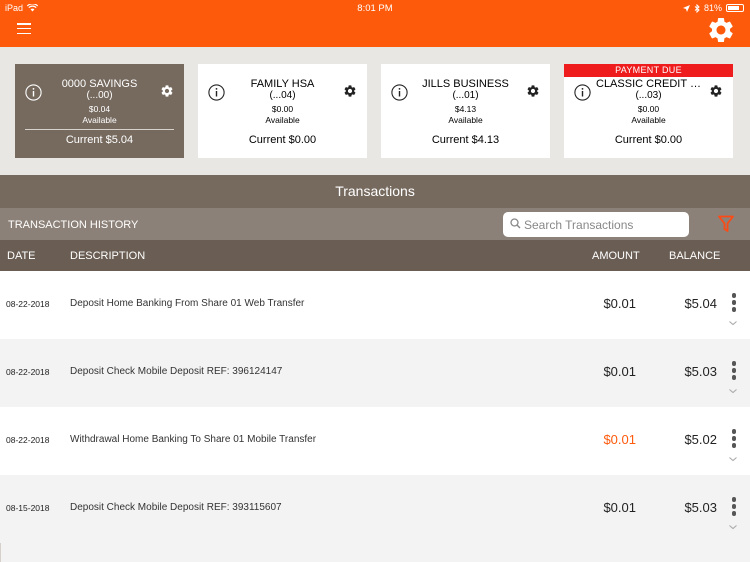 This screenshot has width=750, height=562. What do you see at coordinates (465, 95) in the screenshot?
I see `account-number: (...01)` at bounding box center [465, 95].